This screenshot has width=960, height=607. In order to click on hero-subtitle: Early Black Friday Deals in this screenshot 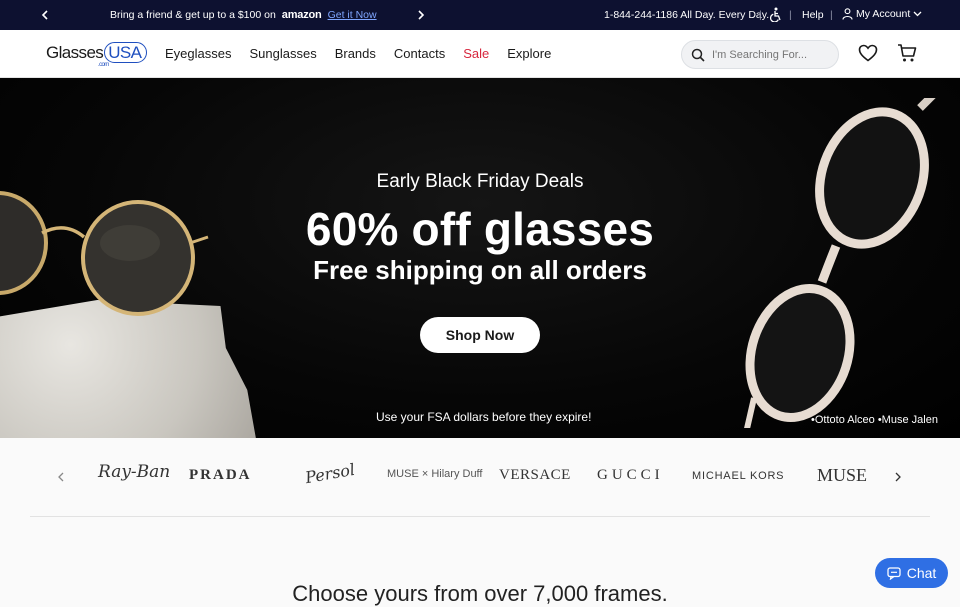, I will do `click(480, 181)`.